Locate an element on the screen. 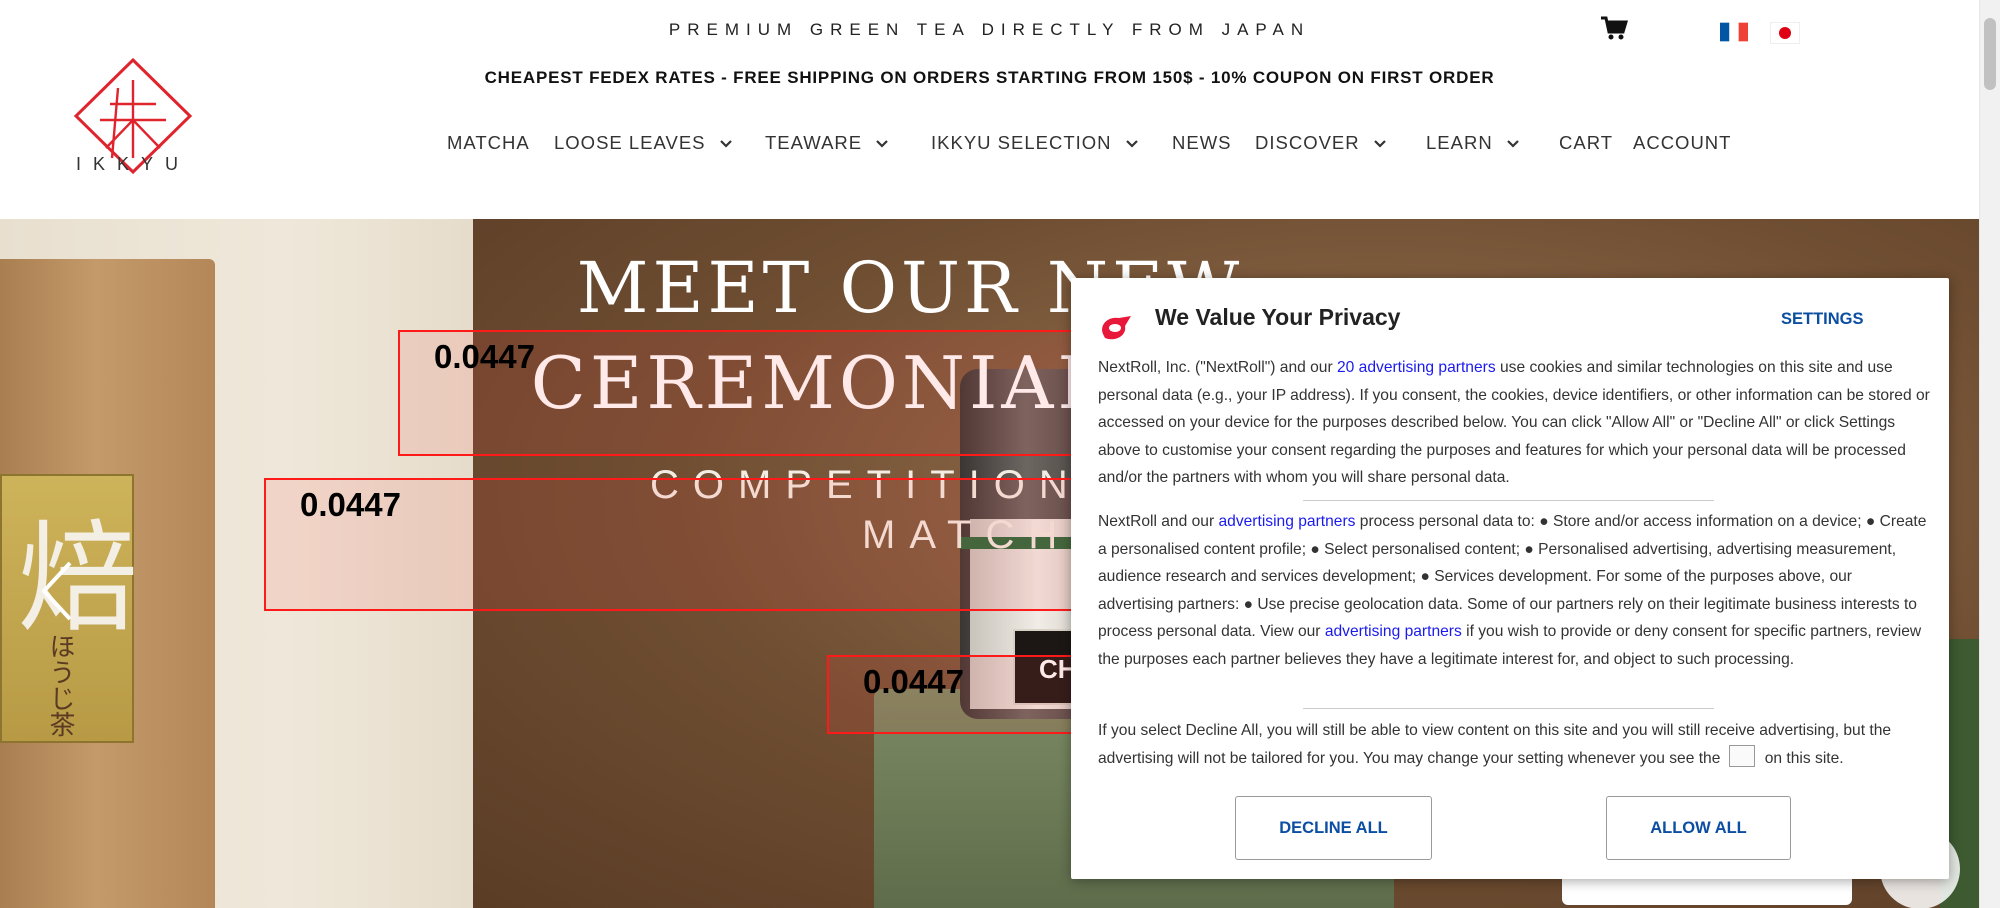 The height and width of the screenshot is (908, 2000). decline-all-button: DECLINE ALL is located at coordinates (1333, 828).